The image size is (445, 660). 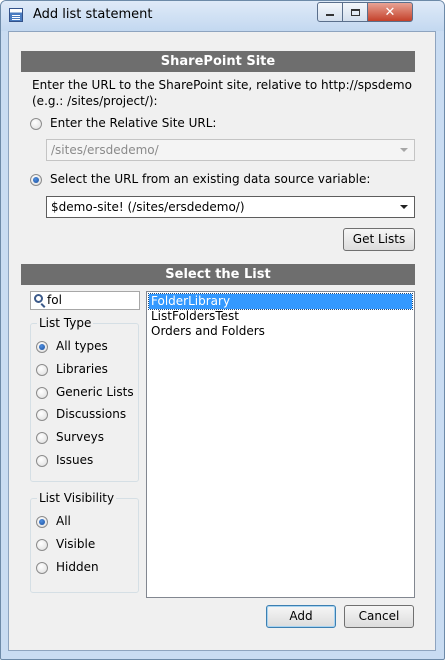 What do you see at coordinates (330, 15) in the screenshot?
I see `minimize-icon` at bounding box center [330, 15].